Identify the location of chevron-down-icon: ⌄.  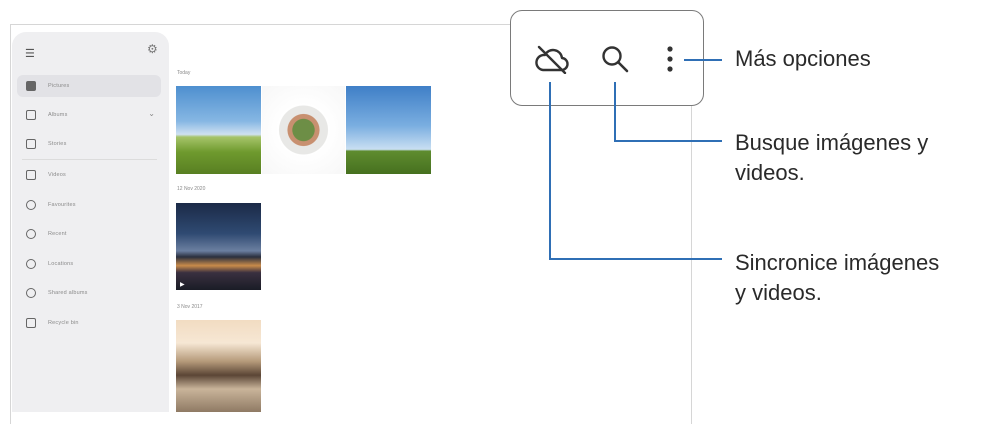
(151, 113).